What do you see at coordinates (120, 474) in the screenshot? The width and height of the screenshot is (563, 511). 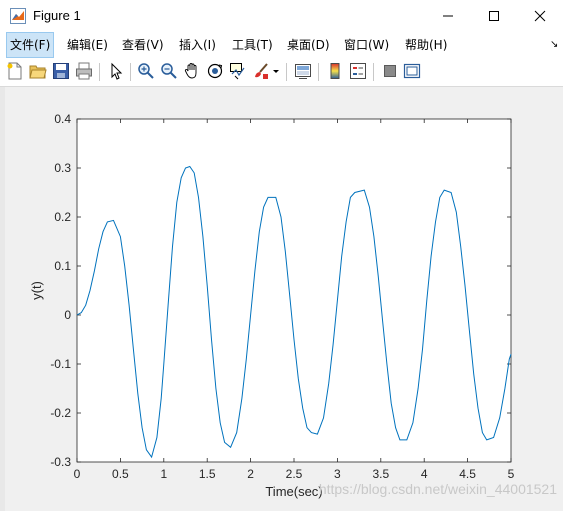 I see `x-tick-label: 0.5` at bounding box center [120, 474].